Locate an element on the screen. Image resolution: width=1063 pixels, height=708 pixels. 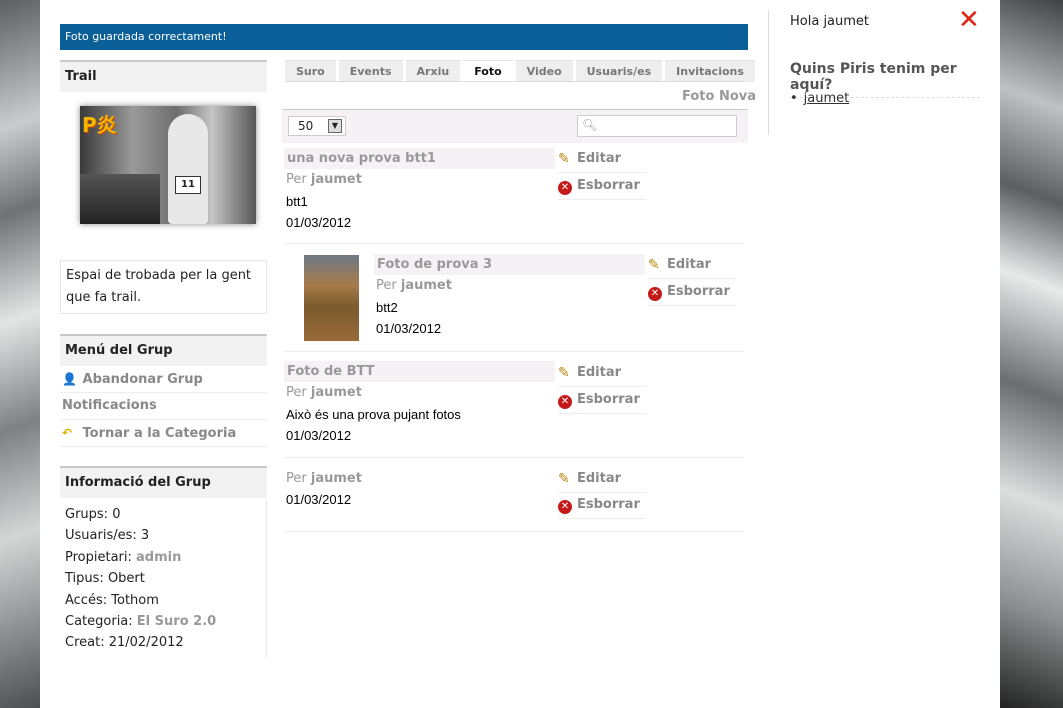
success-notice: Foto guardada correctament! is located at coordinates (404, 37).